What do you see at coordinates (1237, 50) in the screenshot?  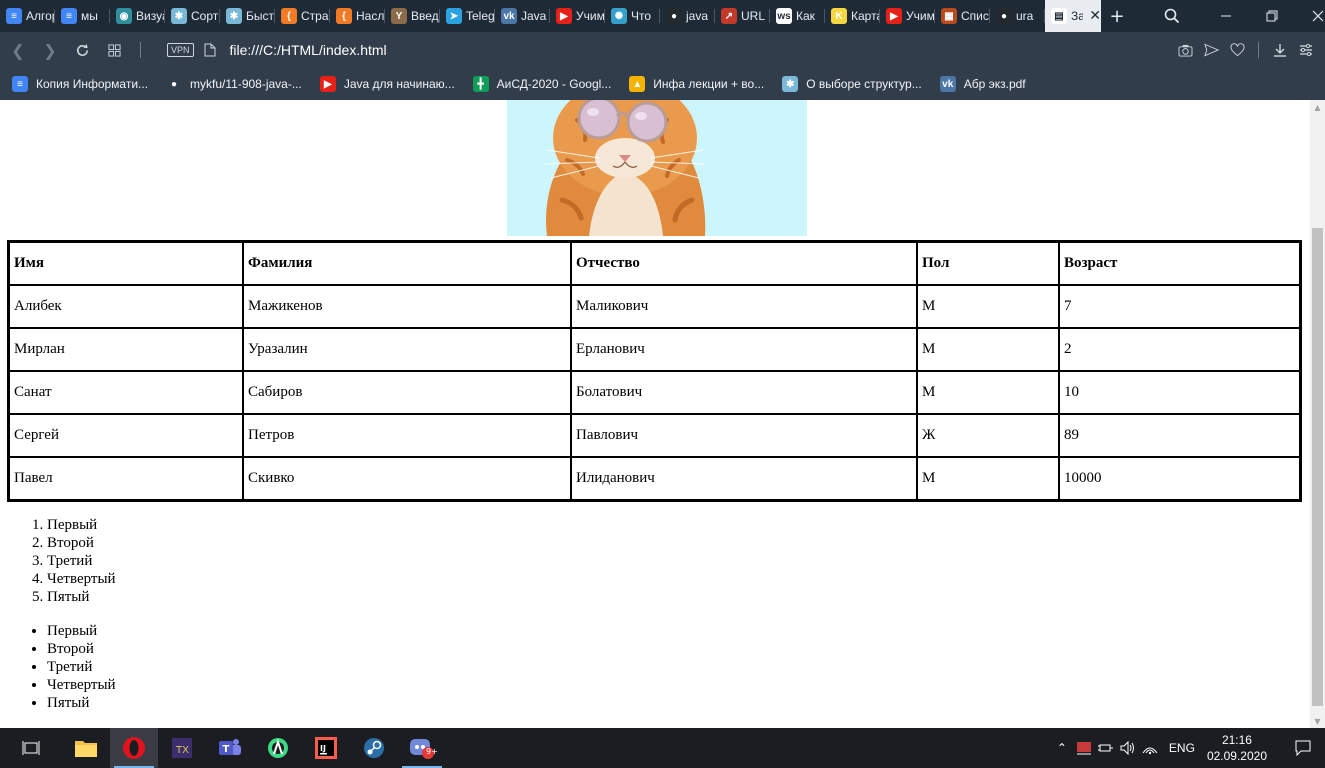 I see `bookmark-button` at bounding box center [1237, 50].